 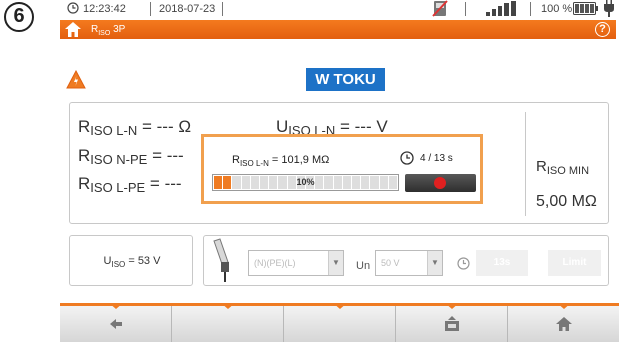 I want to click on page-title: RISO 3P, so click(x=108, y=30).